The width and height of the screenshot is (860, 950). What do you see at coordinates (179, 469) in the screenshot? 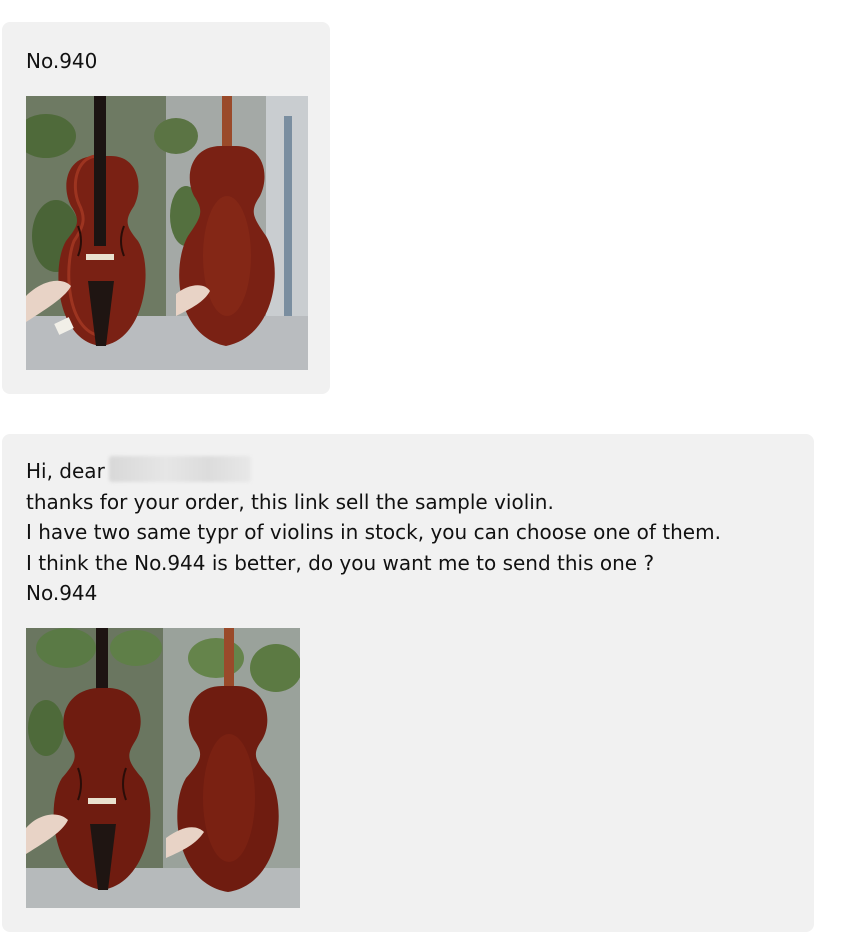
I see `redacted-name-blur` at bounding box center [179, 469].